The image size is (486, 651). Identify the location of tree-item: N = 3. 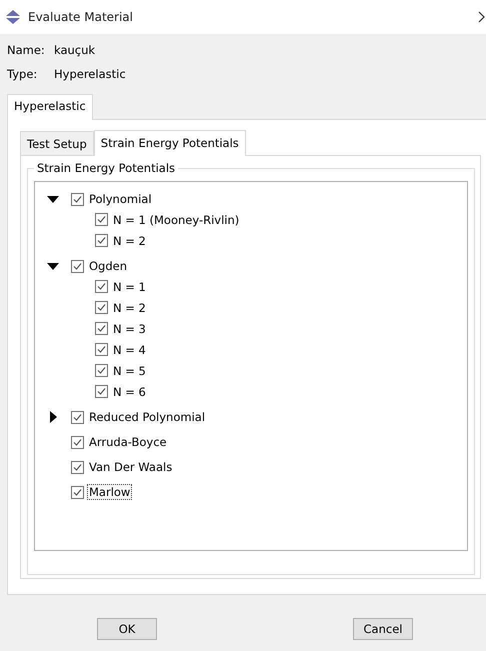
(129, 328).